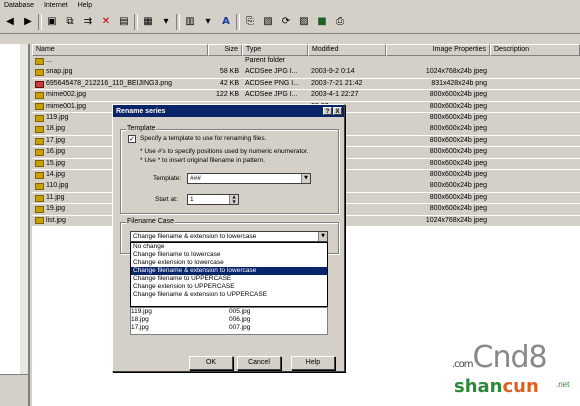  Describe the element at coordinates (456, 220) in the screenshot. I see `file-props-cell: 1024x768x24b jpeg` at that location.